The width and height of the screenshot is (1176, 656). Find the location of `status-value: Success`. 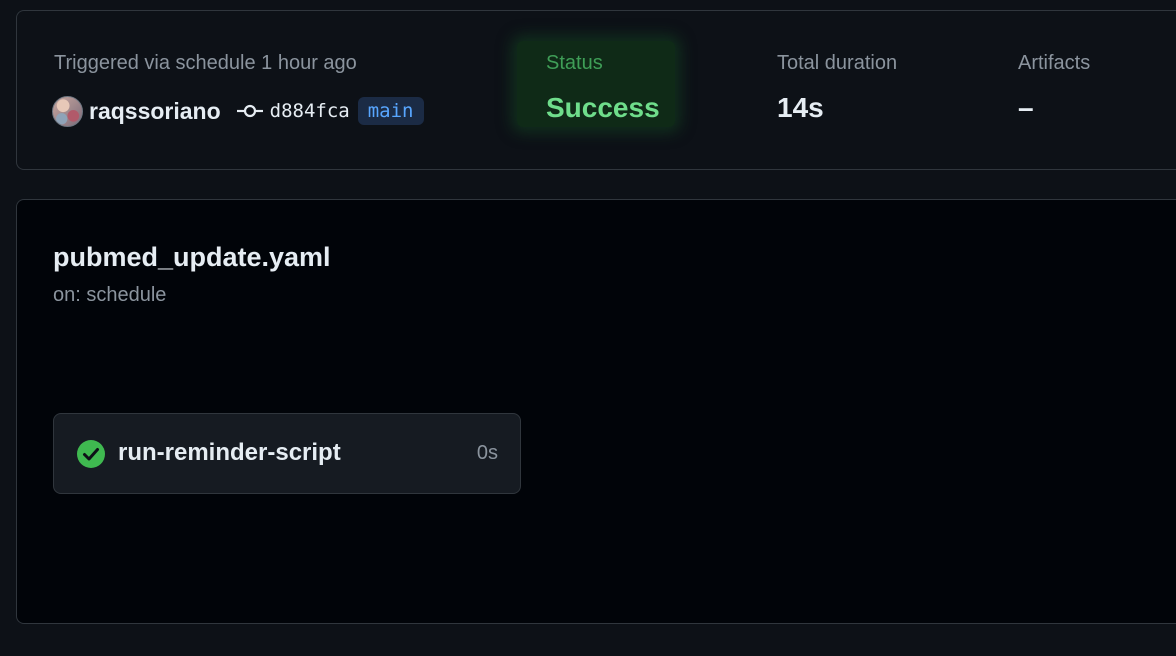

status-value: Success is located at coordinates (603, 107).